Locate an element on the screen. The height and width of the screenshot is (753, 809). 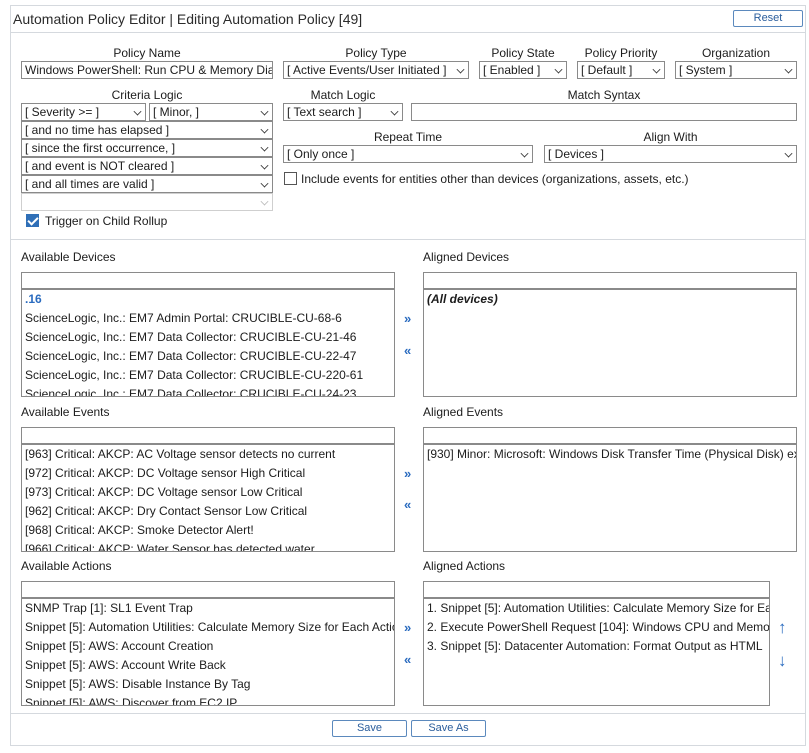
policy-priority-label: Policy Priority is located at coordinates (621, 53).